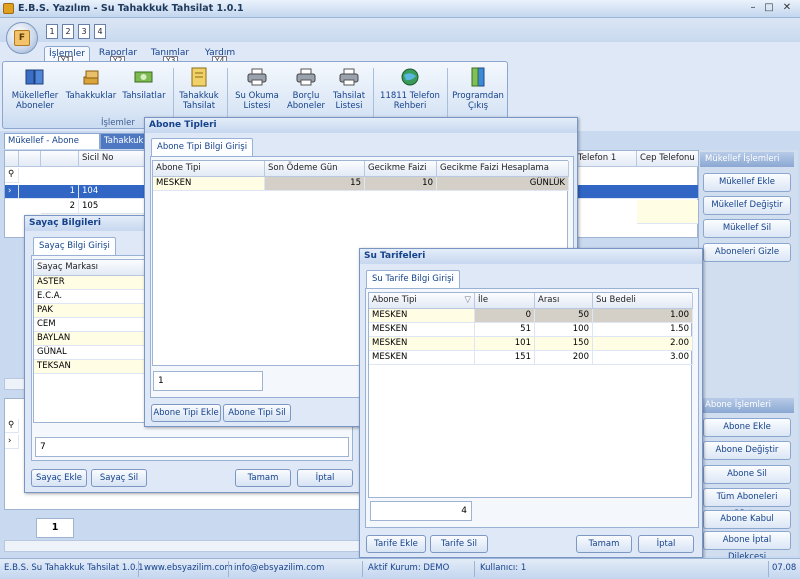 This screenshot has width=800, height=579. What do you see at coordinates (209, 184) in the screenshot?
I see `abone-tipi-cell: MESKEN` at bounding box center [209, 184].